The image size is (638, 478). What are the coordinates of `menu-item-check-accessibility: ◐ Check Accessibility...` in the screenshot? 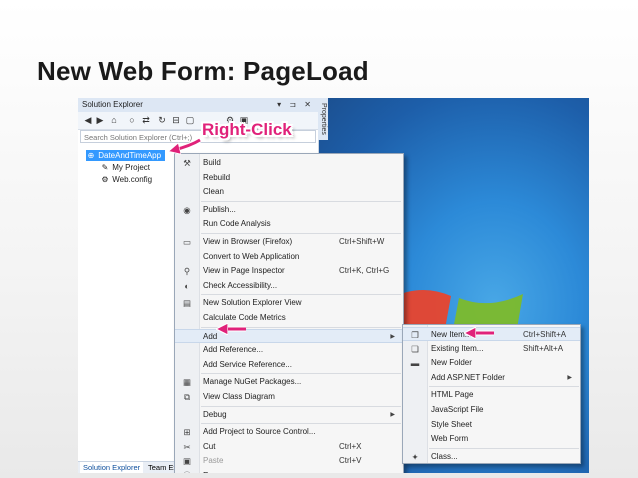 It's located at (289, 286).